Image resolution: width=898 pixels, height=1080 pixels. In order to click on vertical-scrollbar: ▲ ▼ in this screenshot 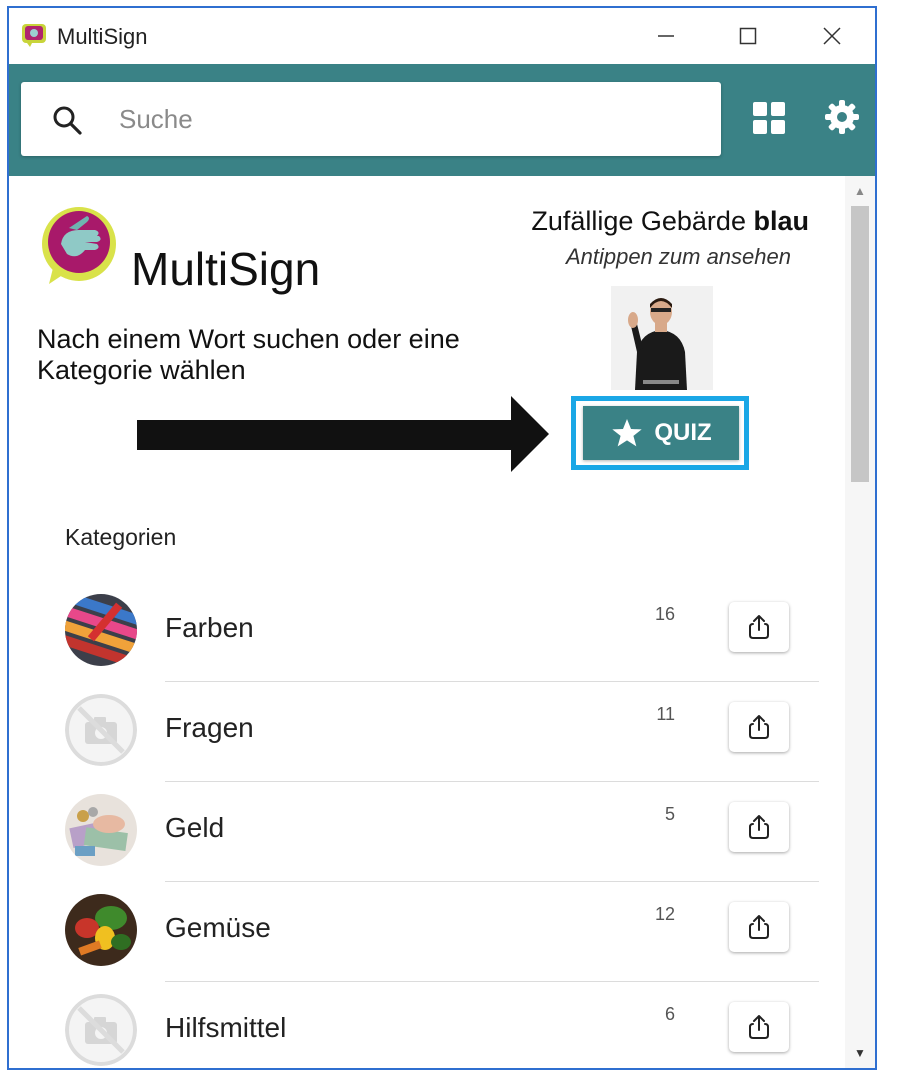, I will do `click(860, 622)`.